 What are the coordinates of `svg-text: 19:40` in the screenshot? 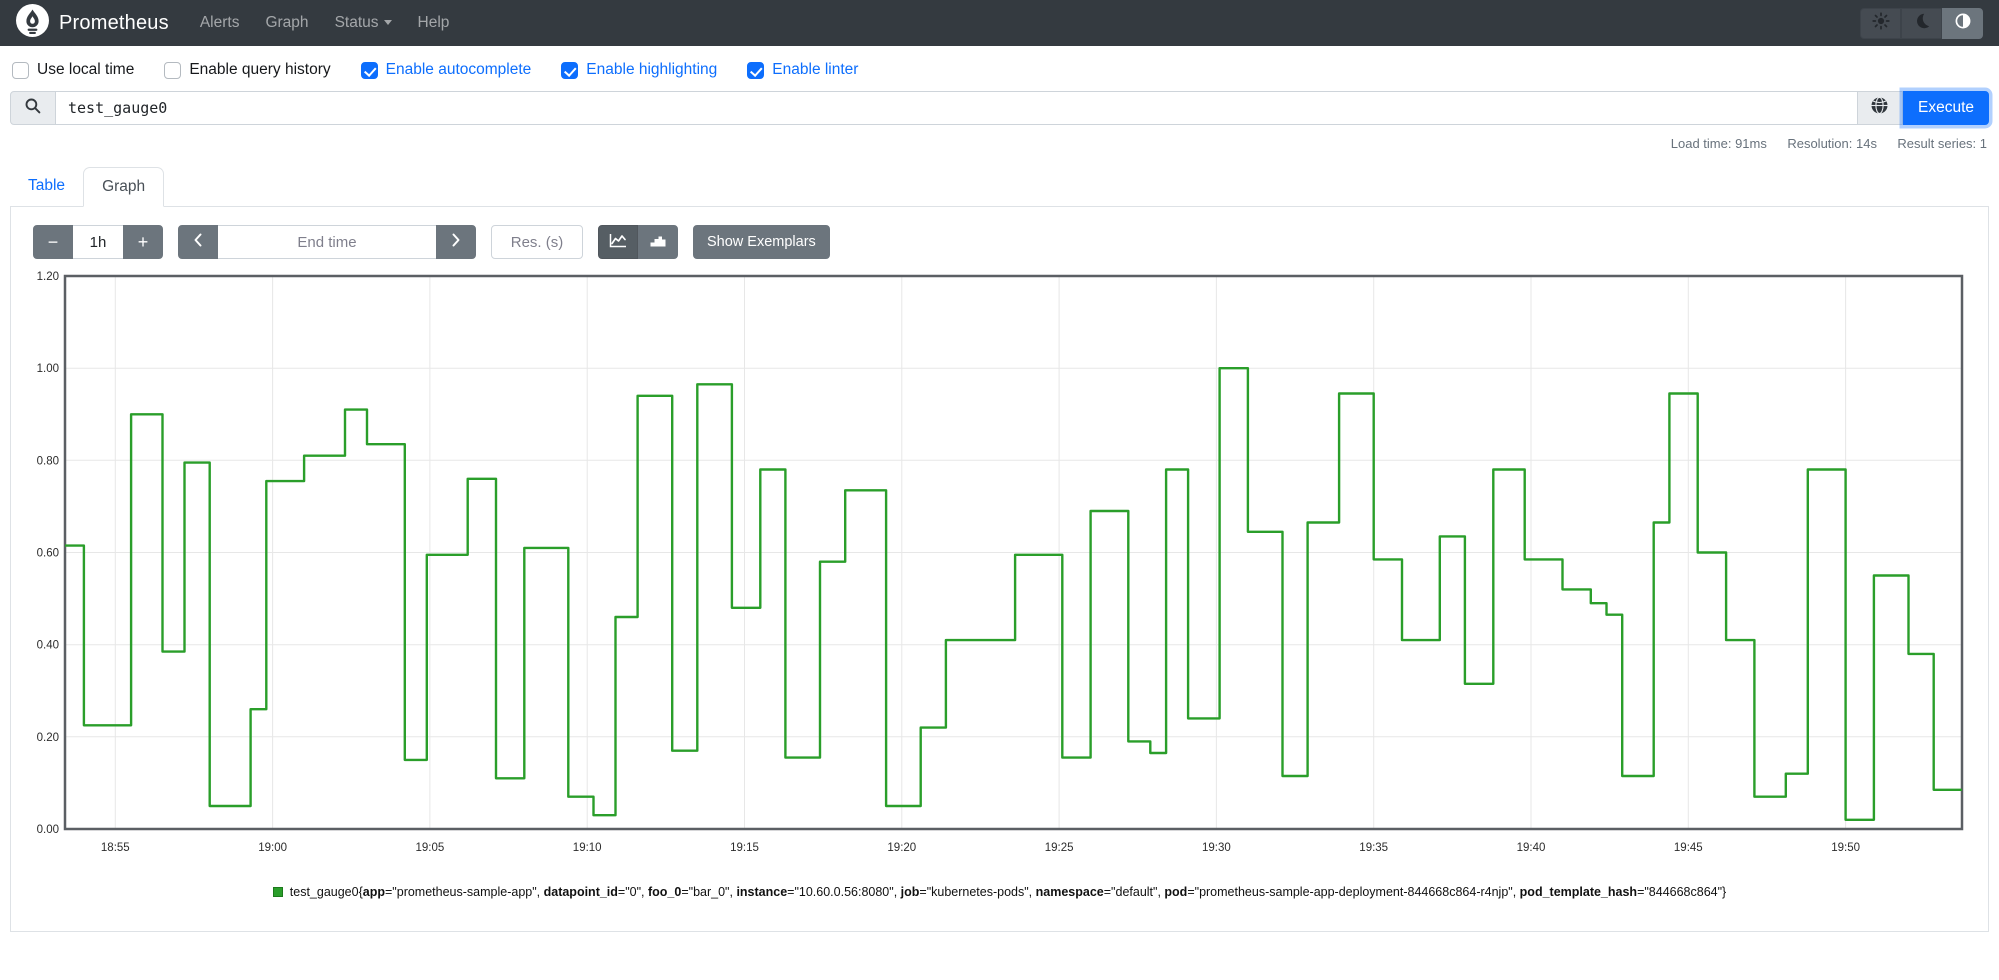 It's located at (1531, 848).